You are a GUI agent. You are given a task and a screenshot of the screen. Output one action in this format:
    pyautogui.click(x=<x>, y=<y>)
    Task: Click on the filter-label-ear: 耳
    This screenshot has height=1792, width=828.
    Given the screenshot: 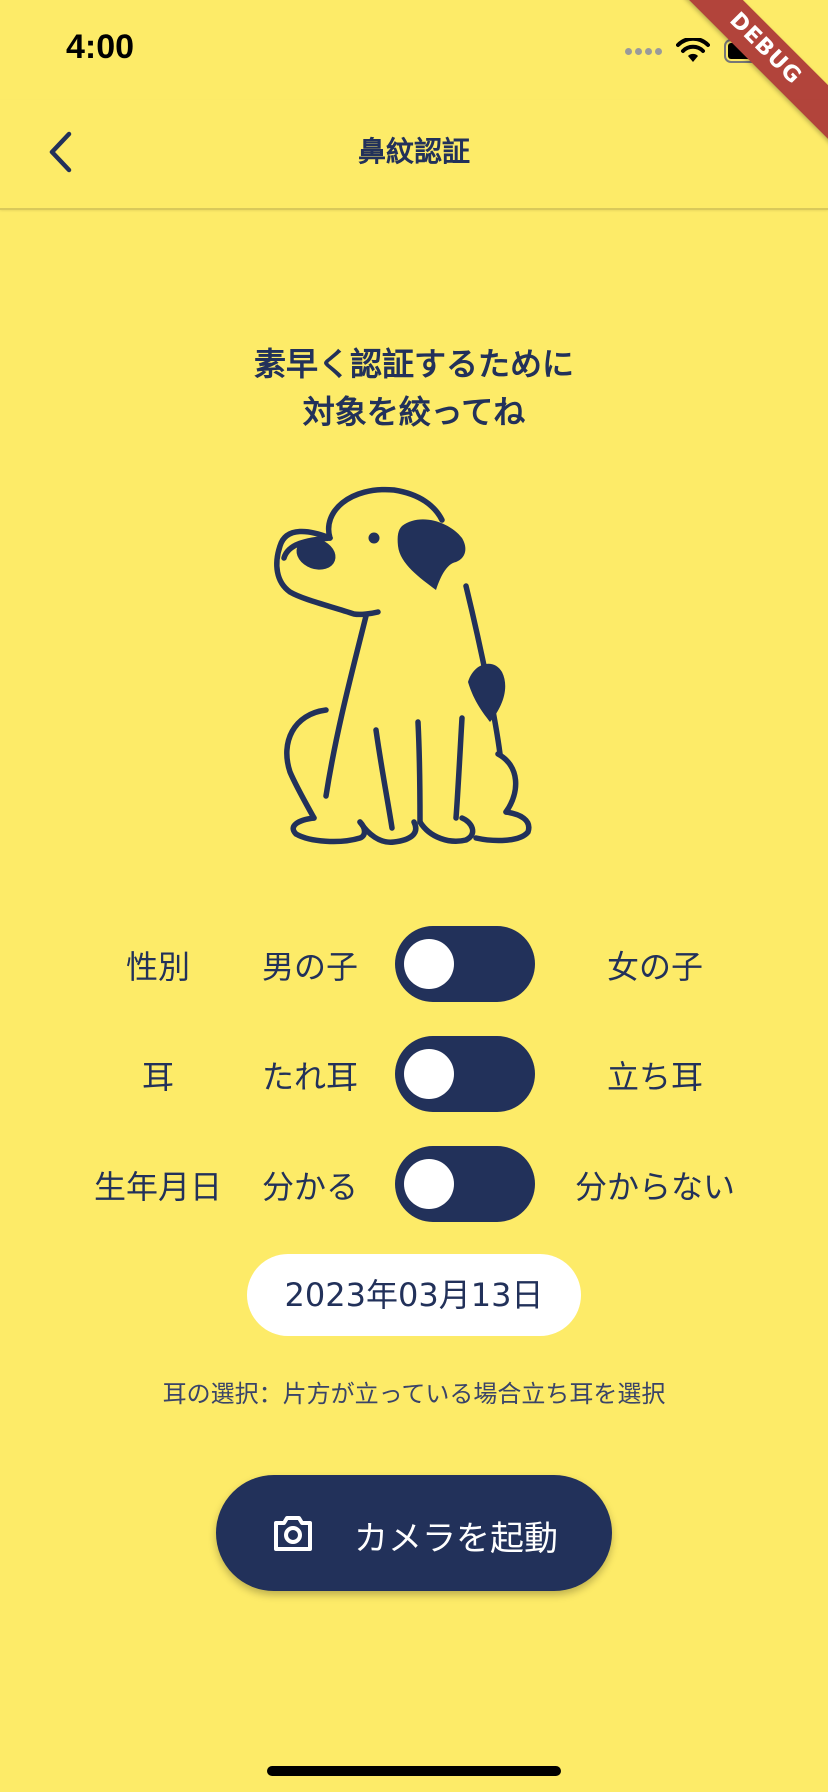 What is the action you would take?
    pyautogui.click(x=157, y=1077)
    